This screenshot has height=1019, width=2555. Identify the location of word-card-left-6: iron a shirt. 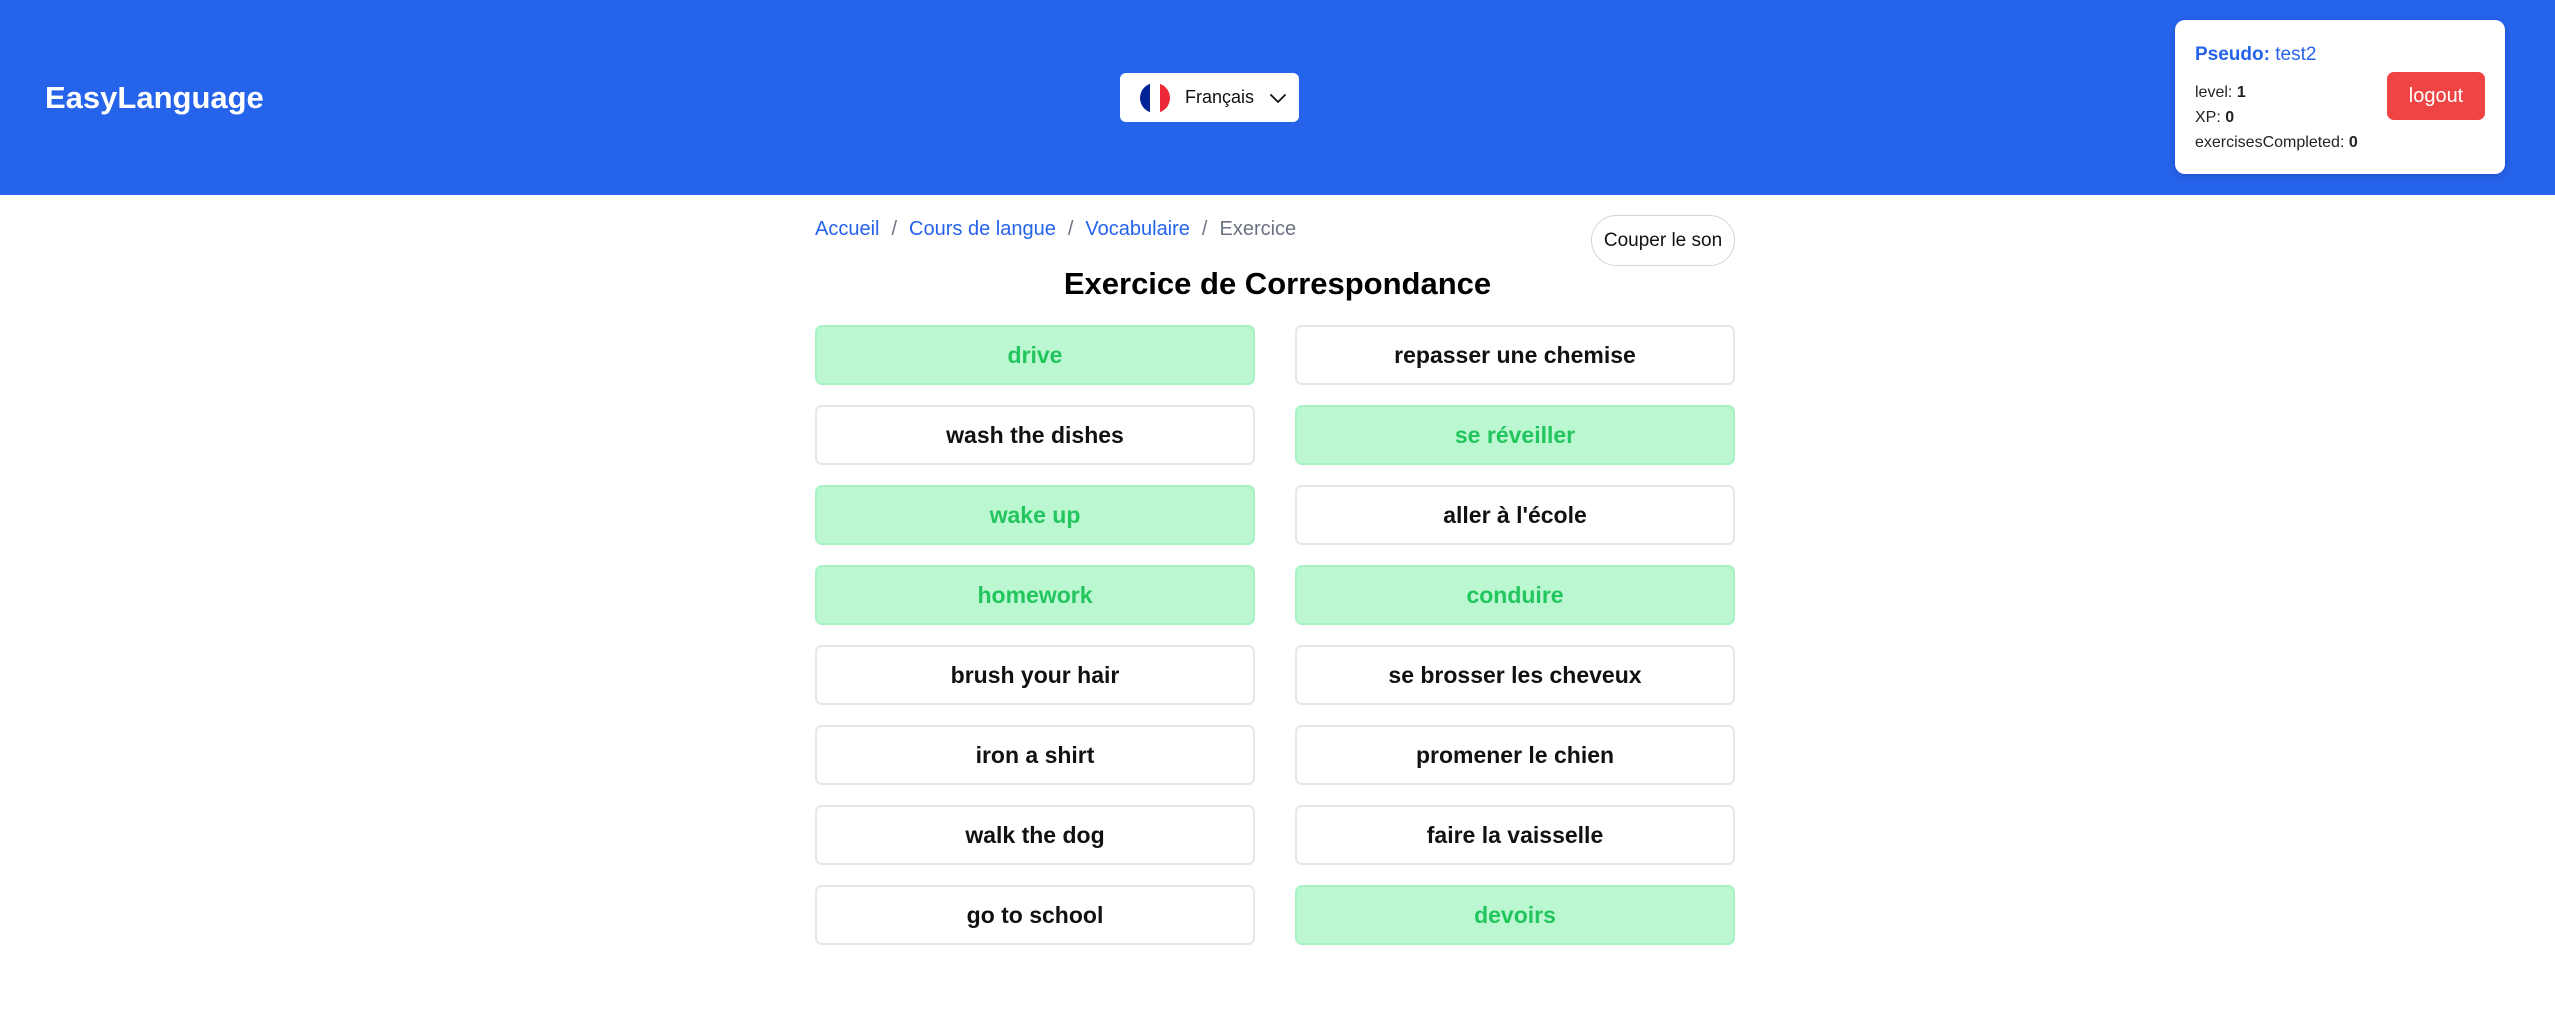
(1035, 755).